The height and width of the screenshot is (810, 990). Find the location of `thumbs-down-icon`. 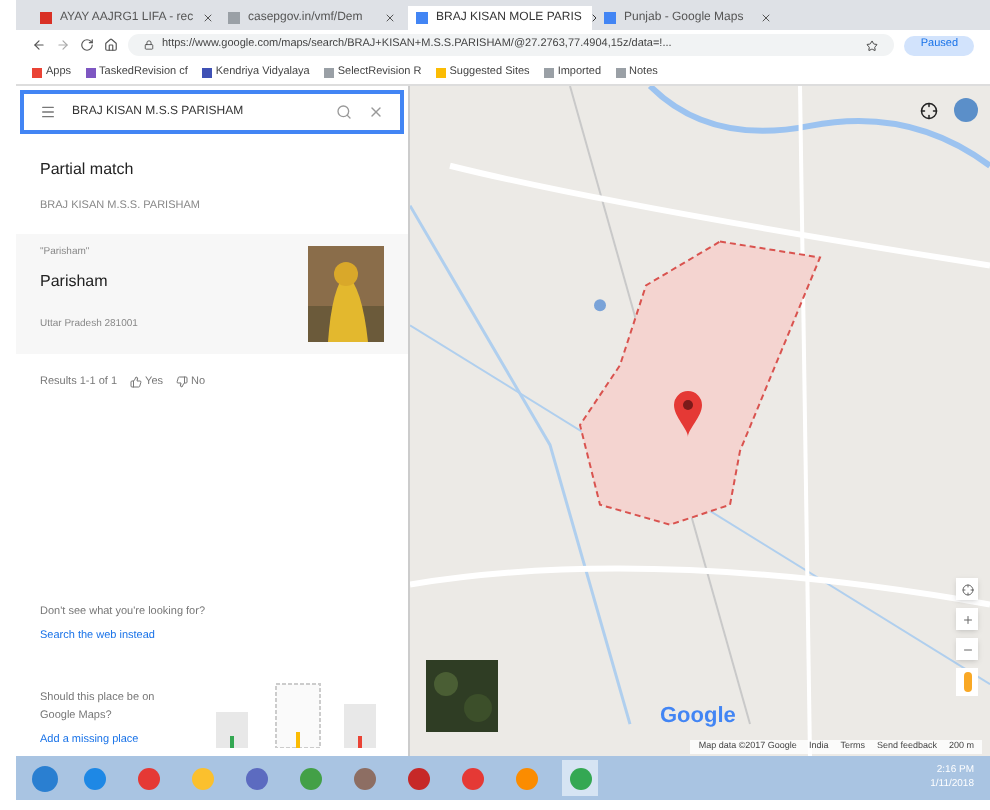

thumbs-down-icon is located at coordinates (181, 382).